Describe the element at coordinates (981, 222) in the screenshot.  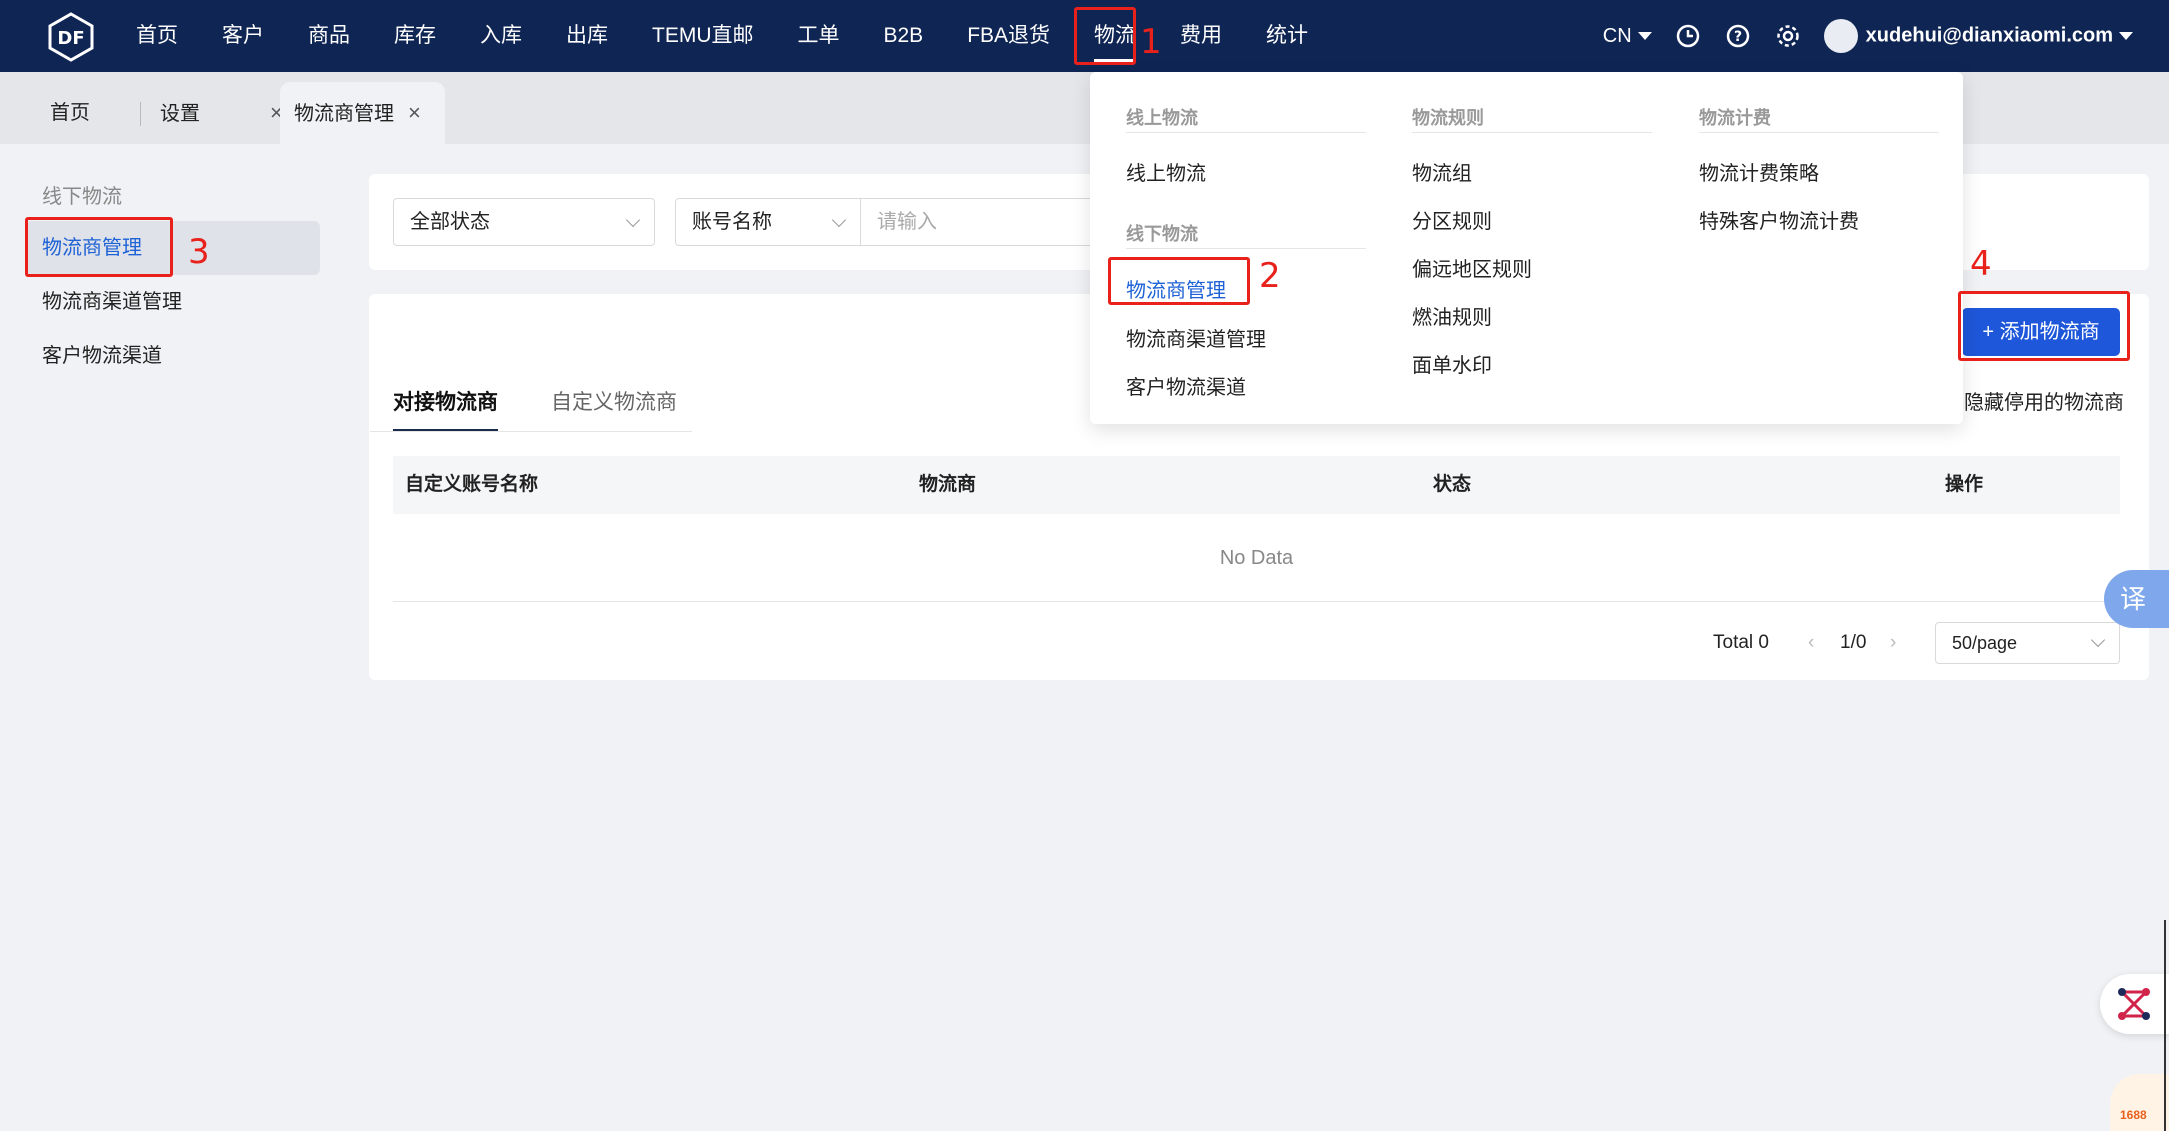
I see `search-input: 请输入` at that location.